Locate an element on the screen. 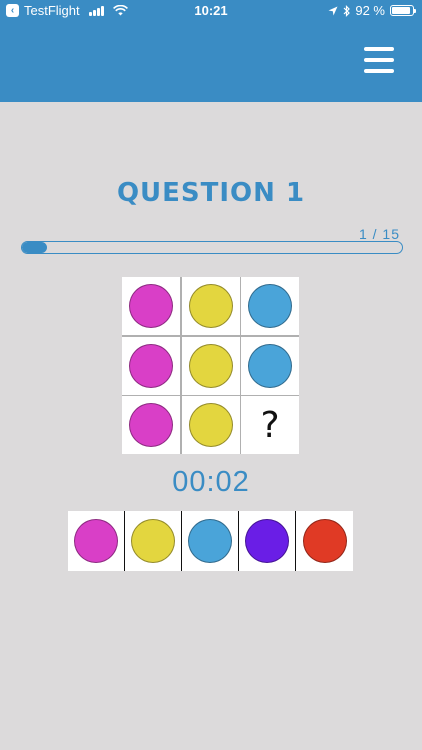 This screenshot has width=422, height=750. bluetooth-icon is located at coordinates (347, 10).